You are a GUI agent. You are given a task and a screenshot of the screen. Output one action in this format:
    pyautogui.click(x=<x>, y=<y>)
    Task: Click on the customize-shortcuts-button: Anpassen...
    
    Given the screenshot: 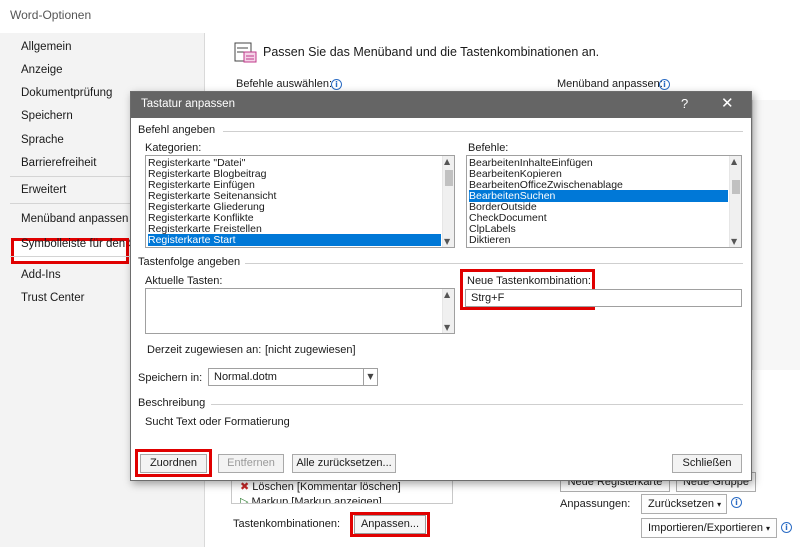 What is the action you would take?
    pyautogui.click(x=390, y=524)
    